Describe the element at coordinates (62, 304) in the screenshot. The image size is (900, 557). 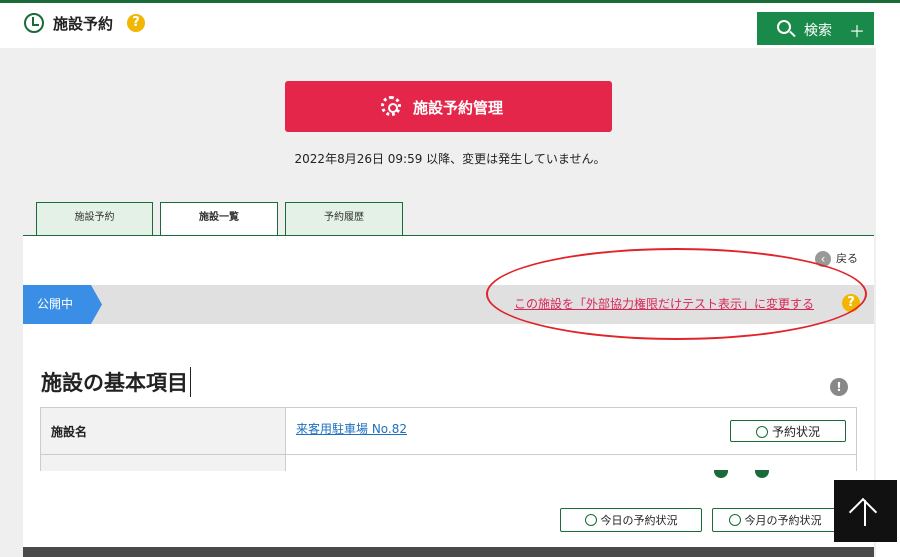
I see `status-badge: 公開中` at that location.